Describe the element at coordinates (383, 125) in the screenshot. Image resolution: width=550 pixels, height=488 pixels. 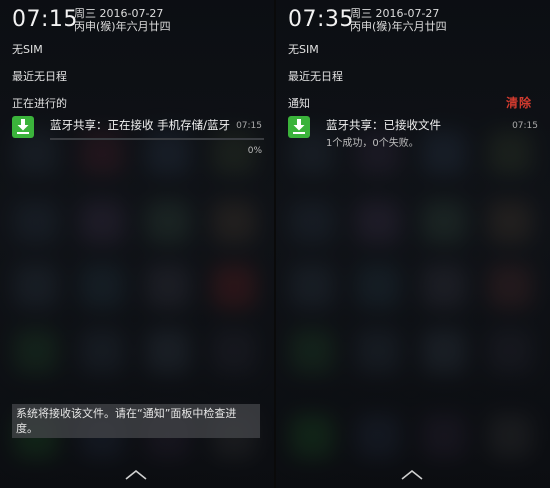
I see `notification-title: 蓝牙共享：已接收文件` at that location.